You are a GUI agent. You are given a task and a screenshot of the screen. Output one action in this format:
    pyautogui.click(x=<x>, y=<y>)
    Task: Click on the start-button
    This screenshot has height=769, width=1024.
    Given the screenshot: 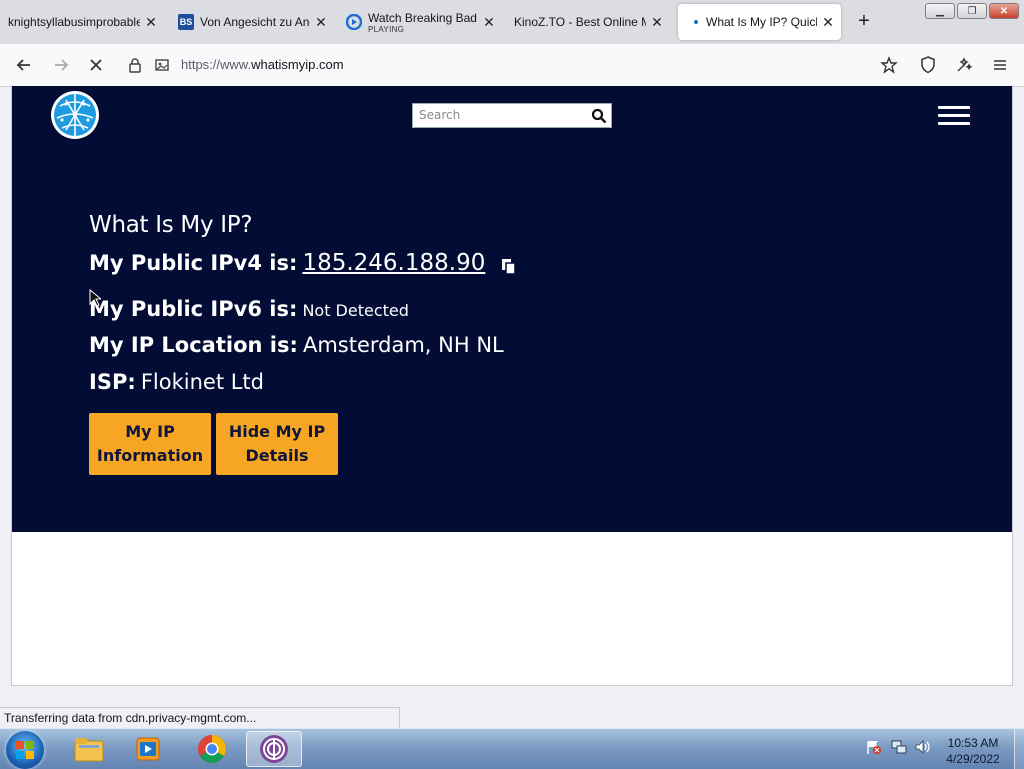 What is the action you would take?
    pyautogui.click(x=25, y=750)
    